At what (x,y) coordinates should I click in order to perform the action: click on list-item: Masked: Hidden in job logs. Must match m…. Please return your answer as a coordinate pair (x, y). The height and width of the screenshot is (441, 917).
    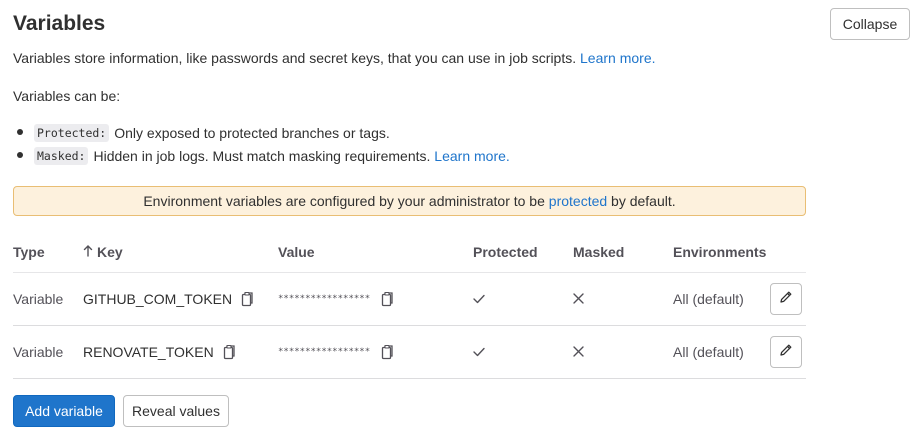
    Looking at the image, I should click on (263, 155).